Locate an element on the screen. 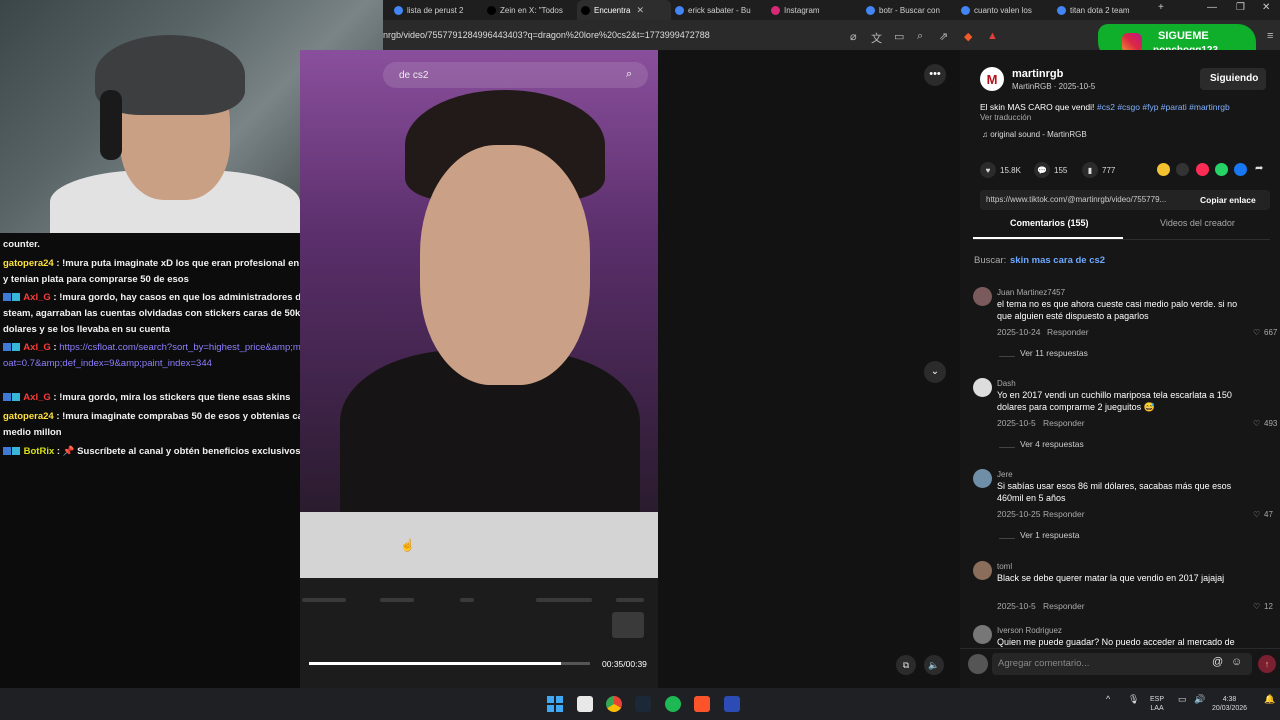 Image resolution: width=1280 pixels, height=720 pixels. chat-text: : is located at coordinates (55, 347).